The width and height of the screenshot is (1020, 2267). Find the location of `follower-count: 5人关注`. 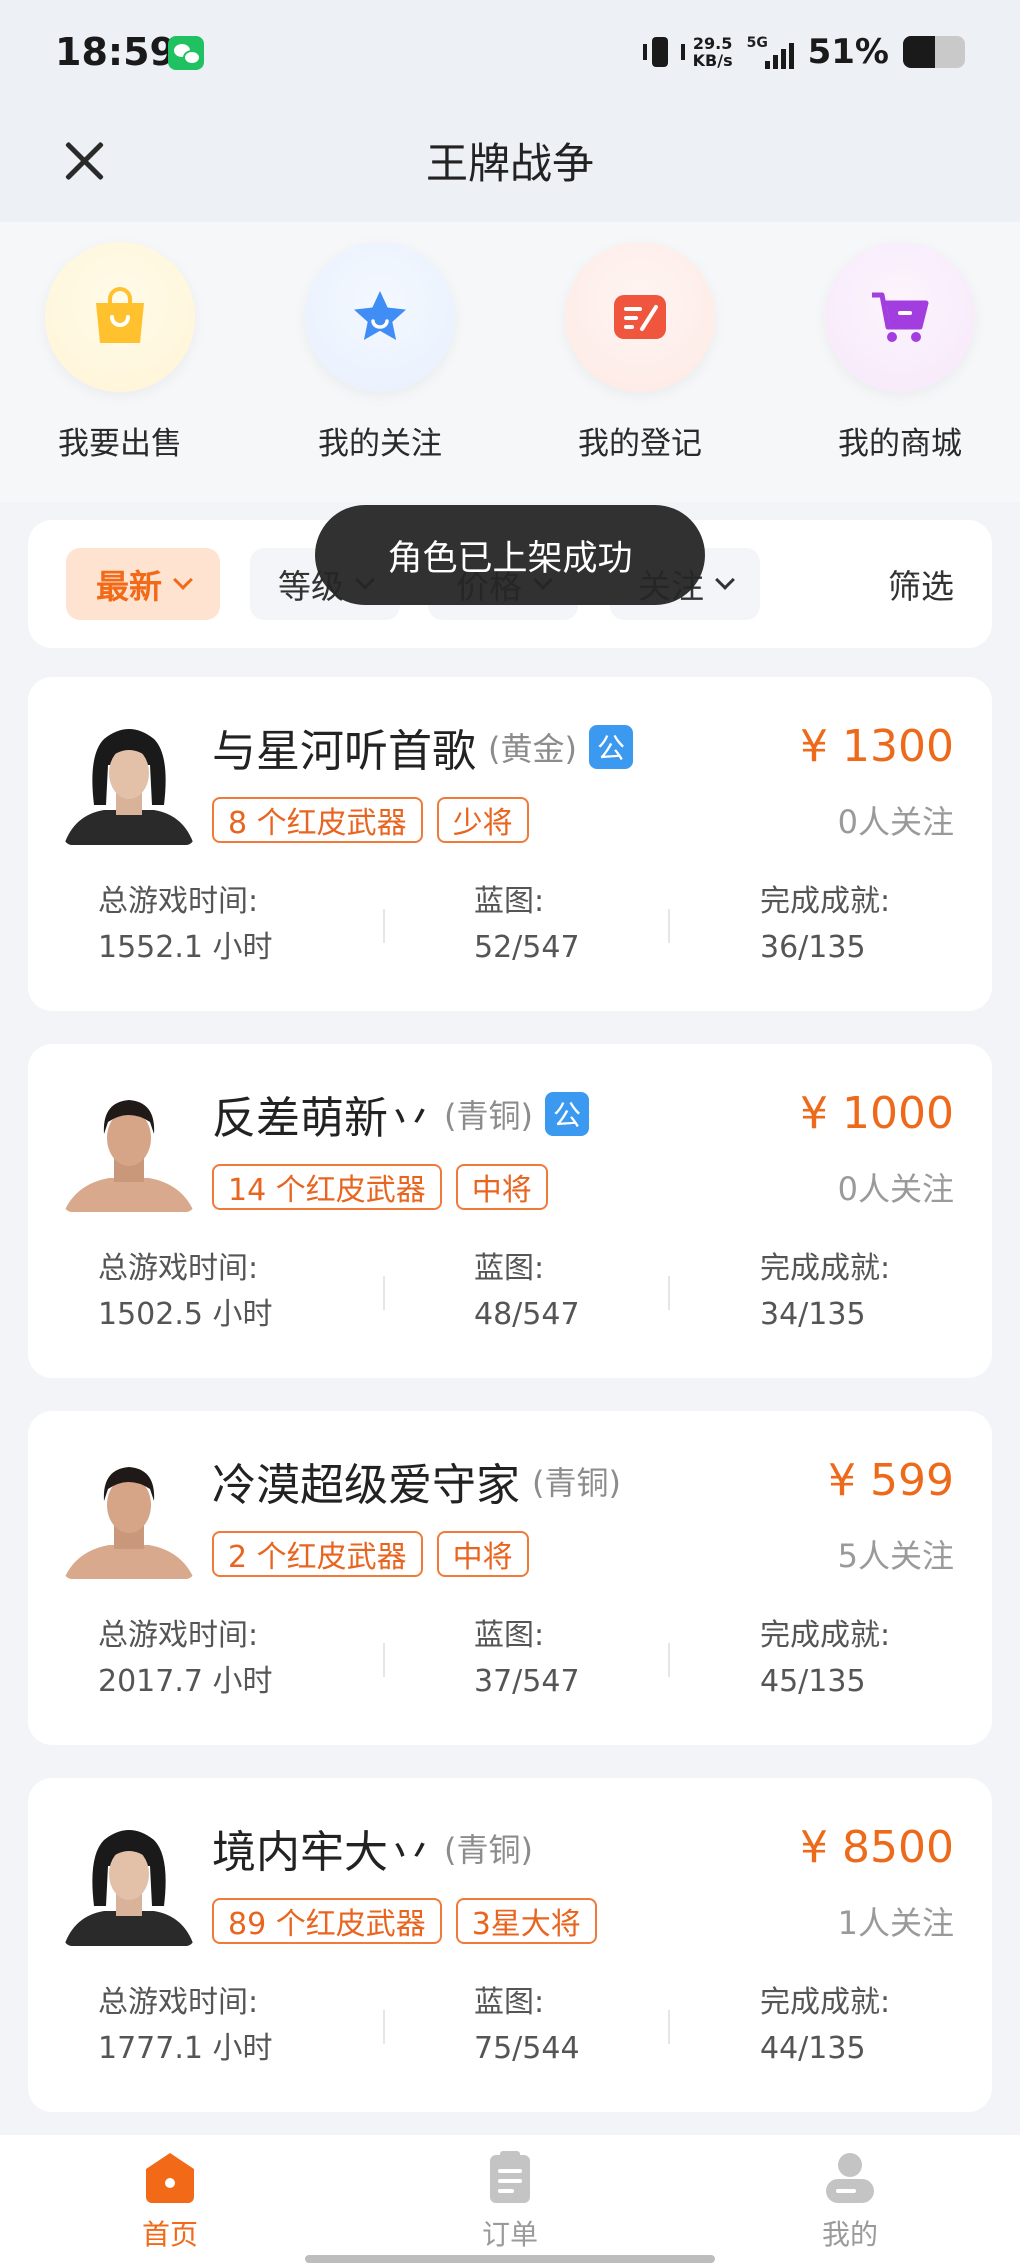

follower-count: 5人关注 is located at coordinates (895, 1556).